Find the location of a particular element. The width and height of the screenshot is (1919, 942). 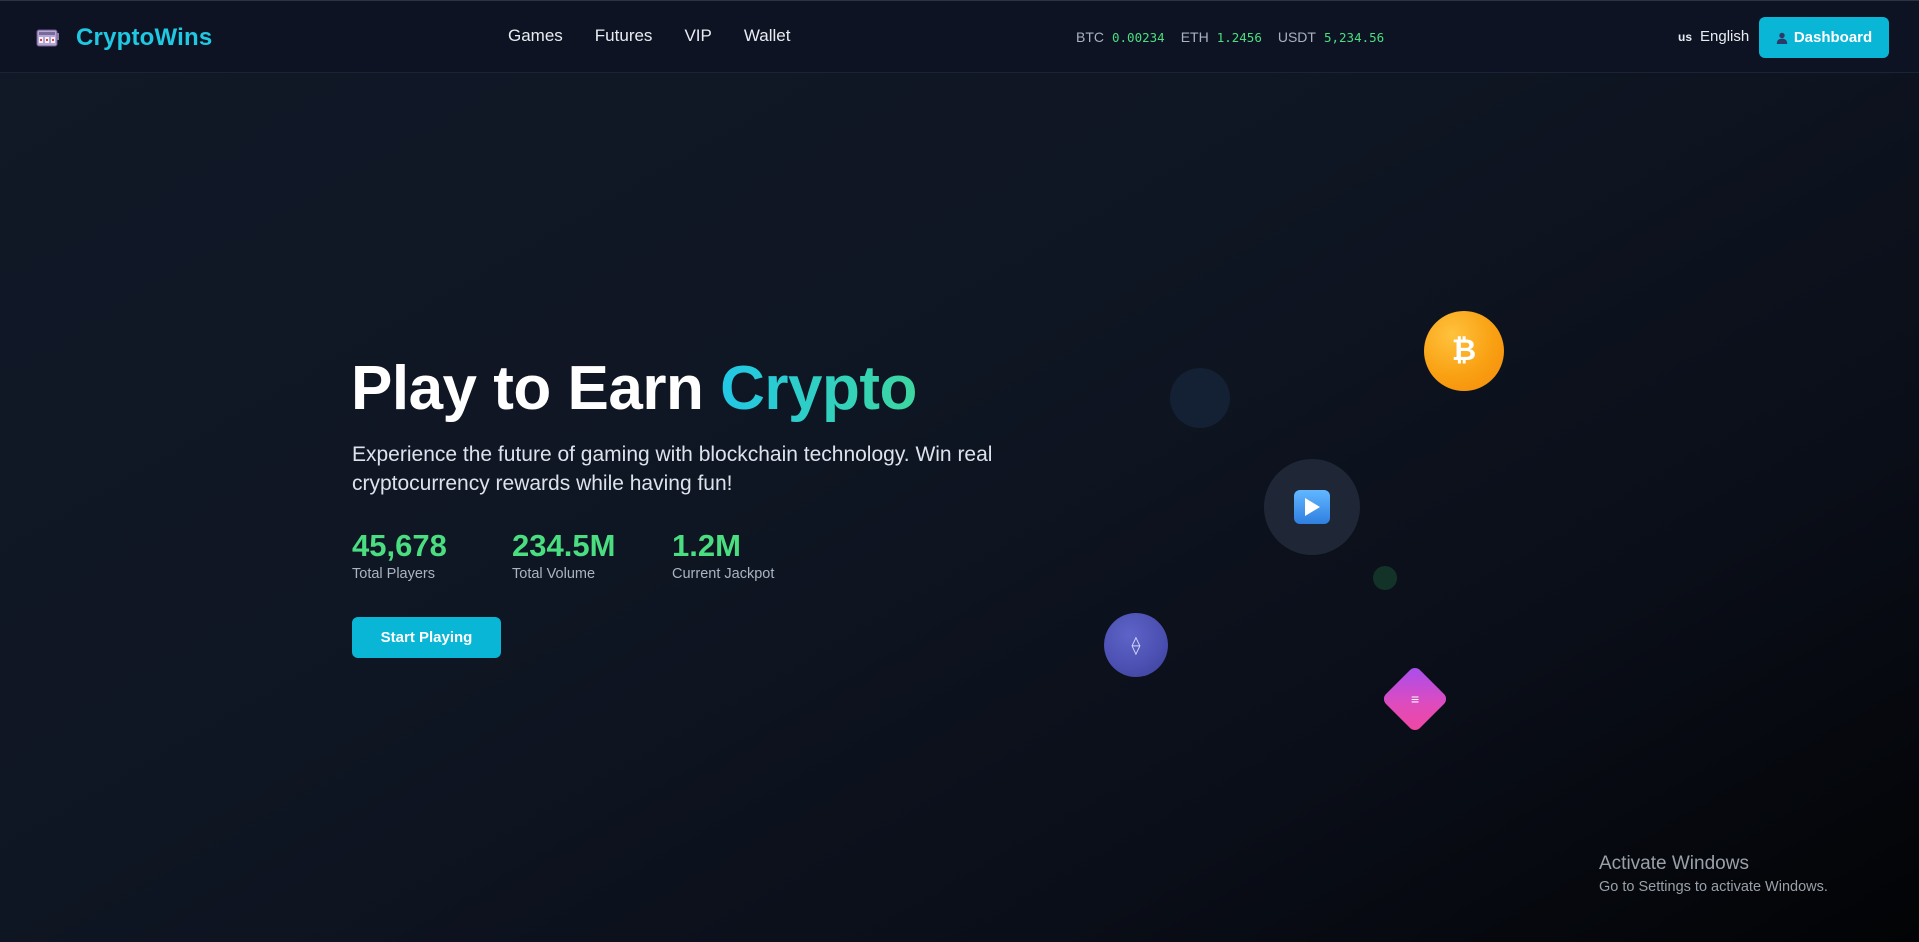

slot-machine-icon is located at coordinates (47, 38).